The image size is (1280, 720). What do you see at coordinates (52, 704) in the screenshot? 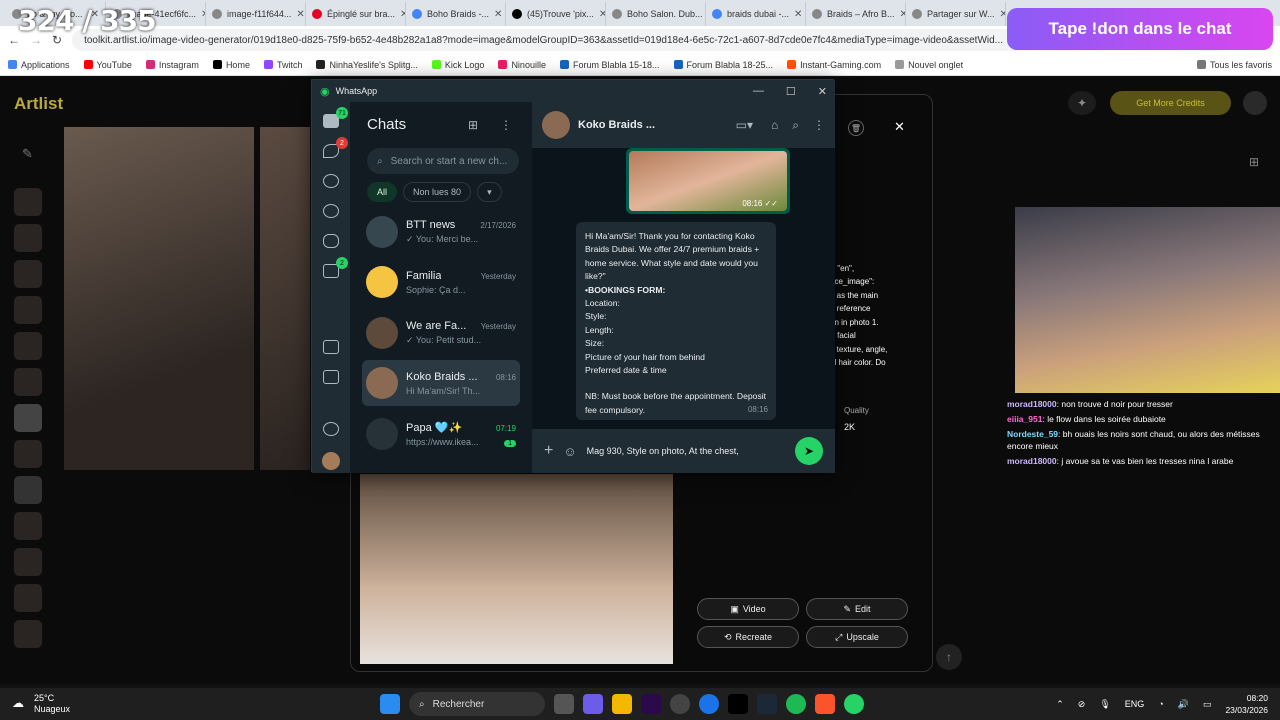
I see `weather-widget: 25°C Nuageux` at bounding box center [52, 704].